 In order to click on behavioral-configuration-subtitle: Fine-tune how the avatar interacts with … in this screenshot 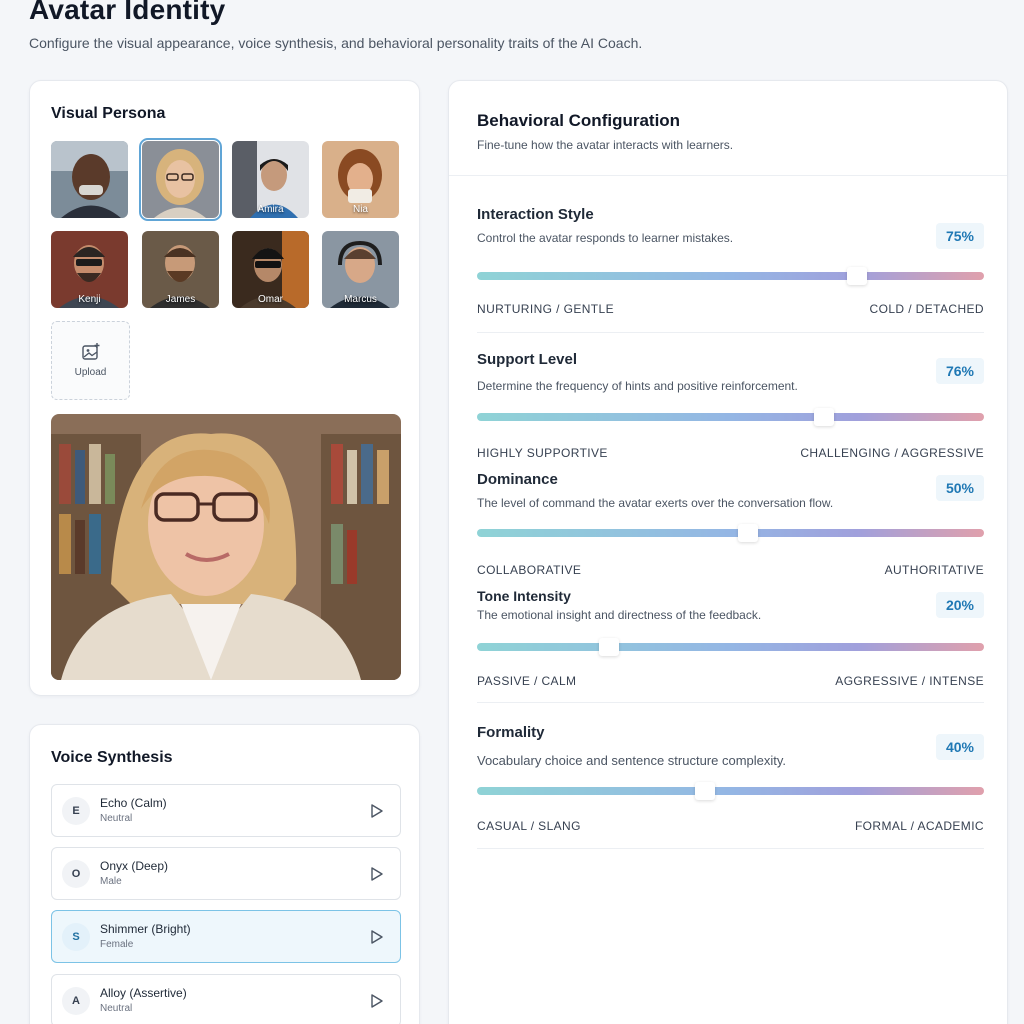, I will do `click(605, 145)`.